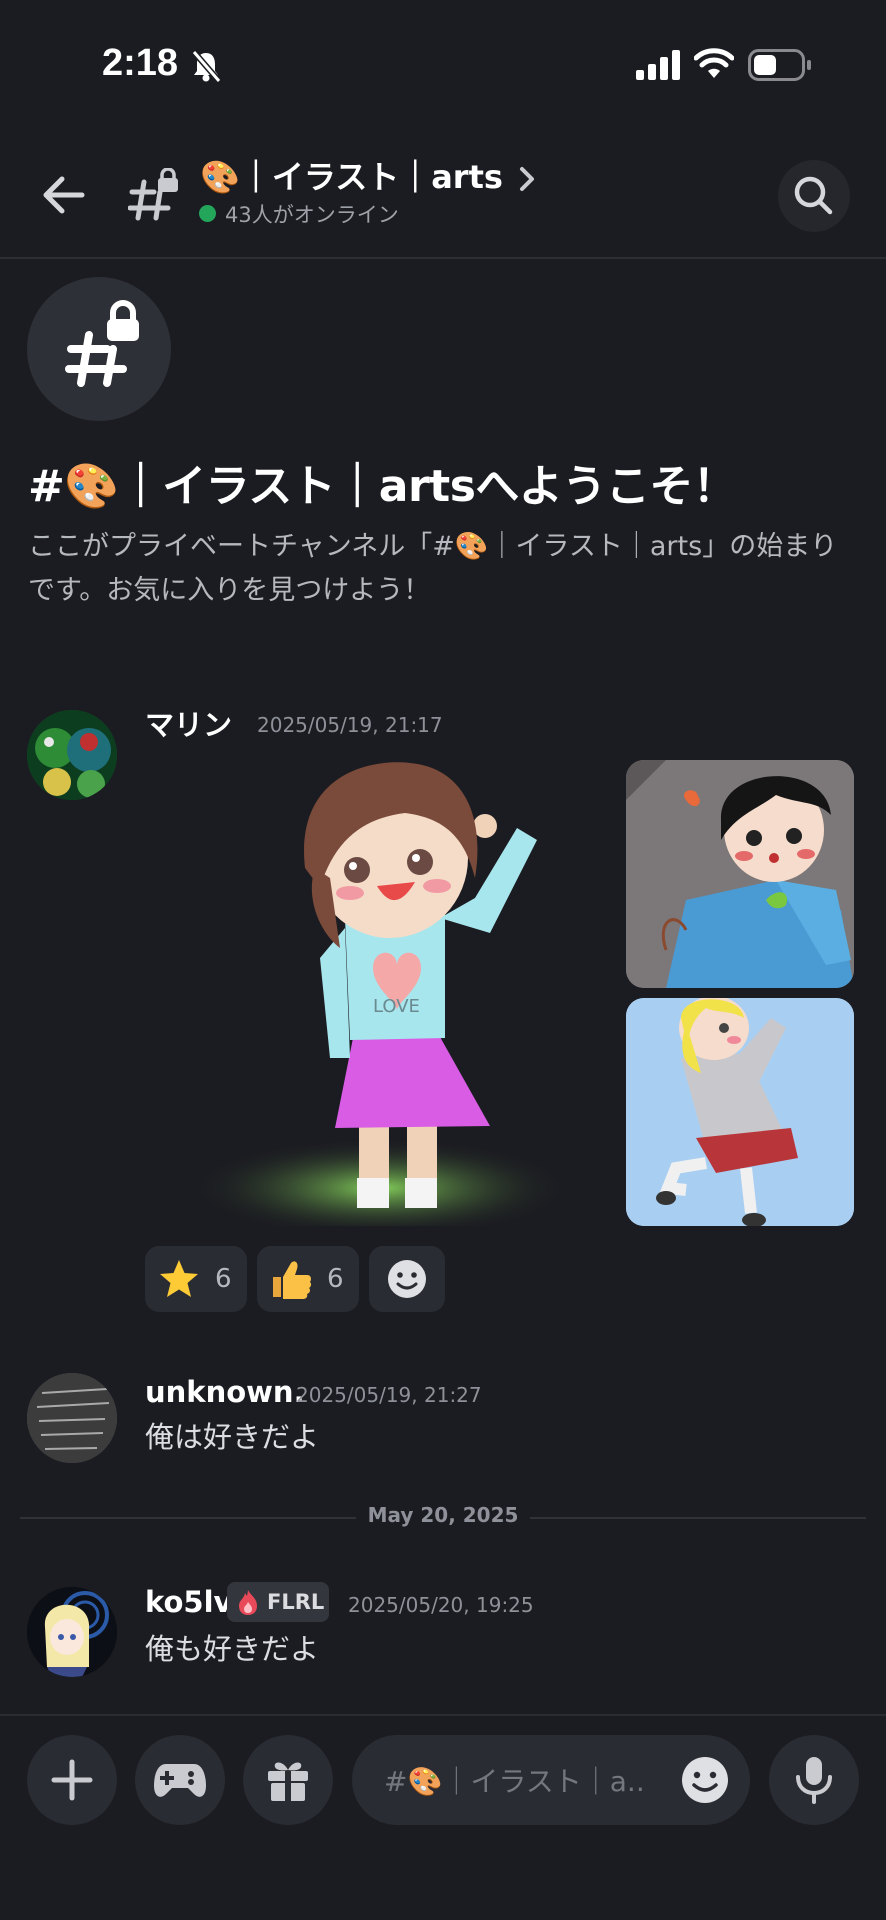 The width and height of the screenshot is (886, 1920). What do you see at coordinates (389, 1395) in the screenshot?
I see `message-timestamp: 2025/05/19, 21:27` at bounding box center [389, 1395].